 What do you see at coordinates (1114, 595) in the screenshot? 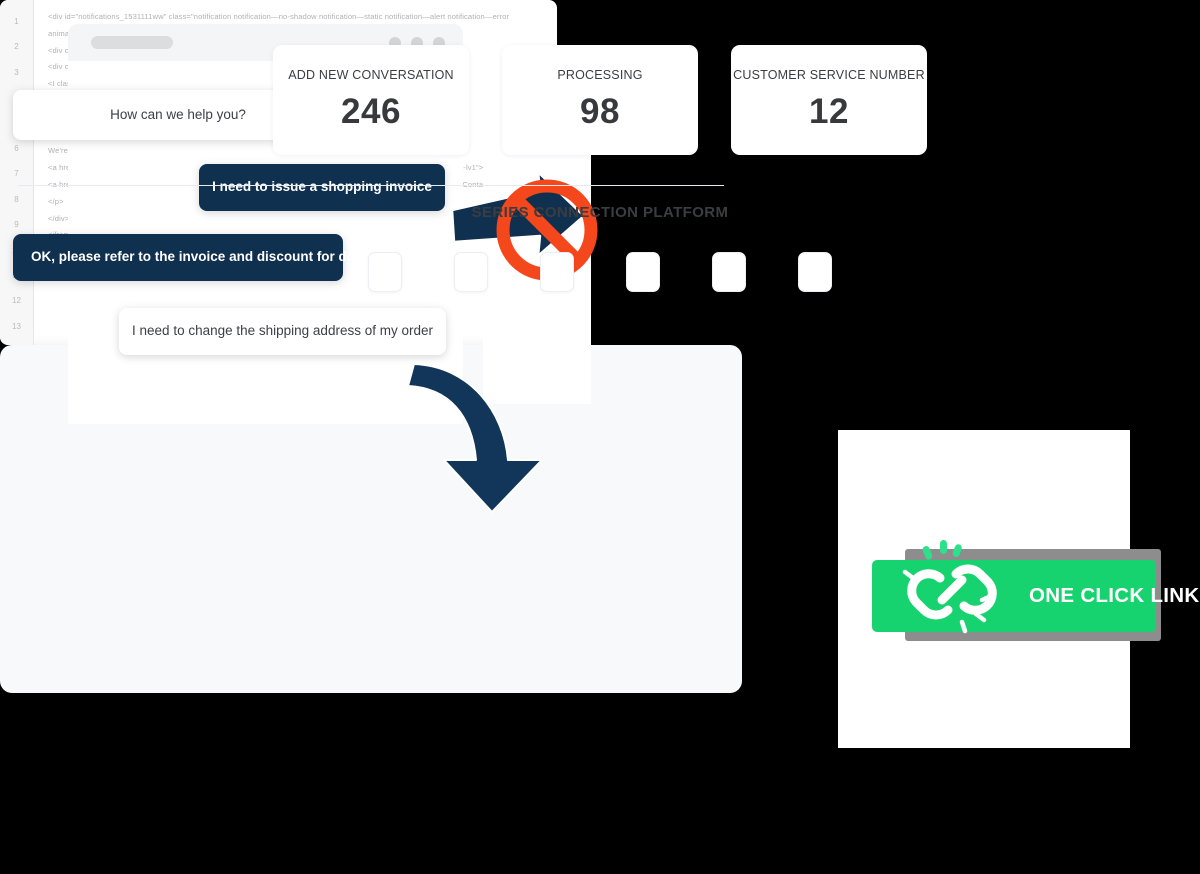
I see `one-click-link-label: ONE CLICK LINK` at bounding box center [1114, 595].